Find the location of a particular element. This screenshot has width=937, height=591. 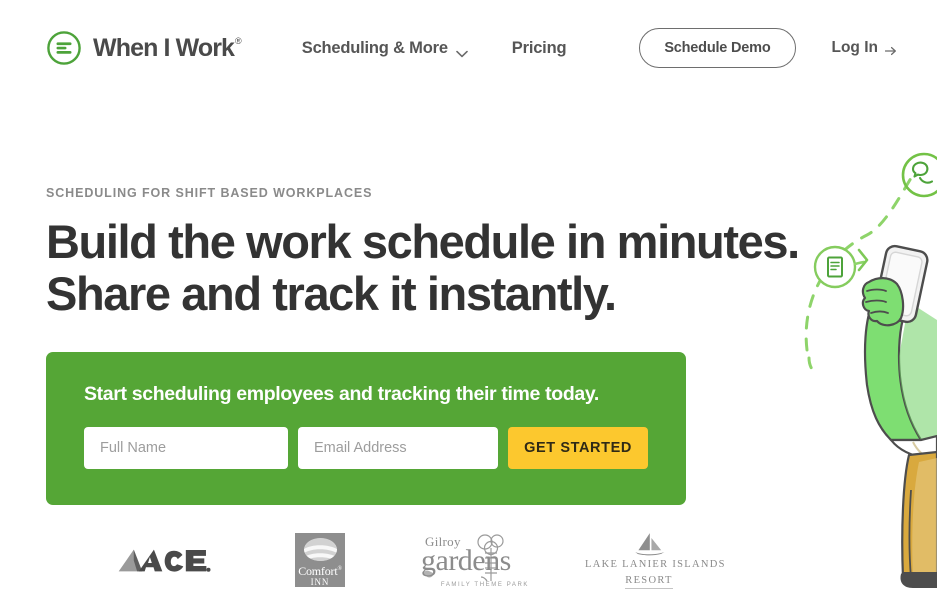

brand-name-text: When I Work is located at coordinates (164, 47).